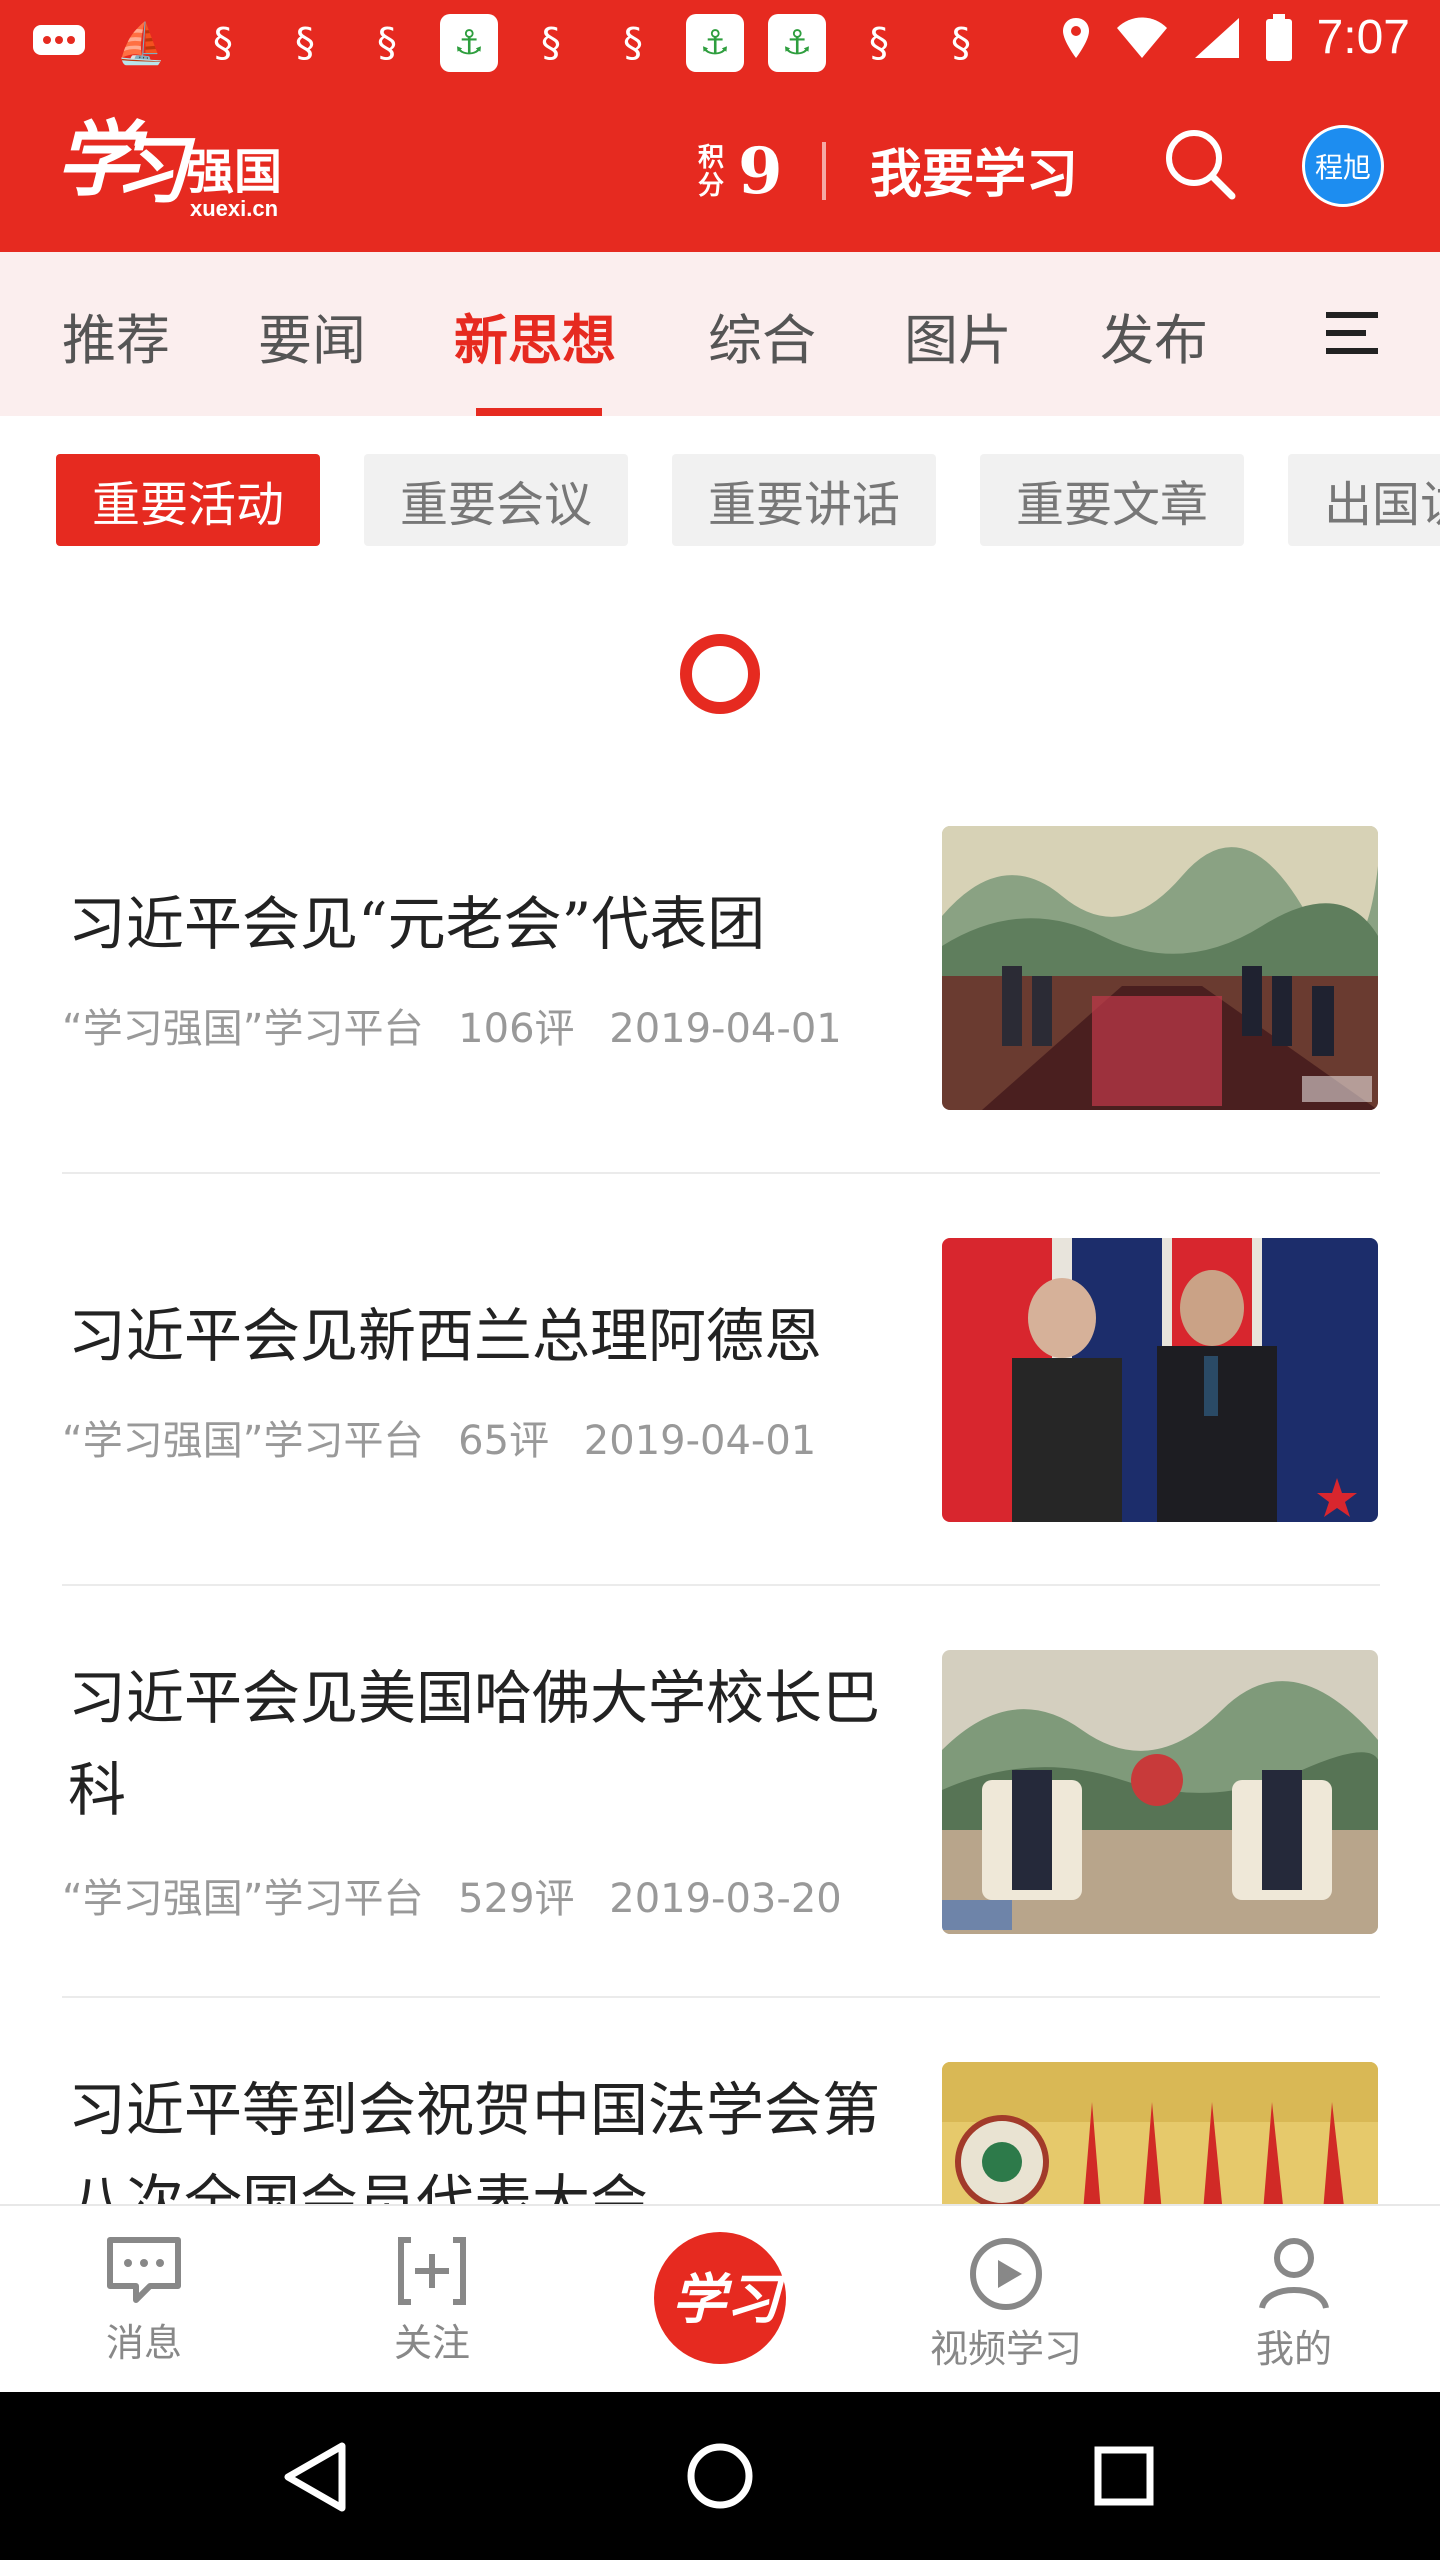 This screenshot has height=2560, width=1440. What do you see at coordinates (539, 412) in the screenshot?
I see `active-tab-indicator` at bounding box center [539, 412].